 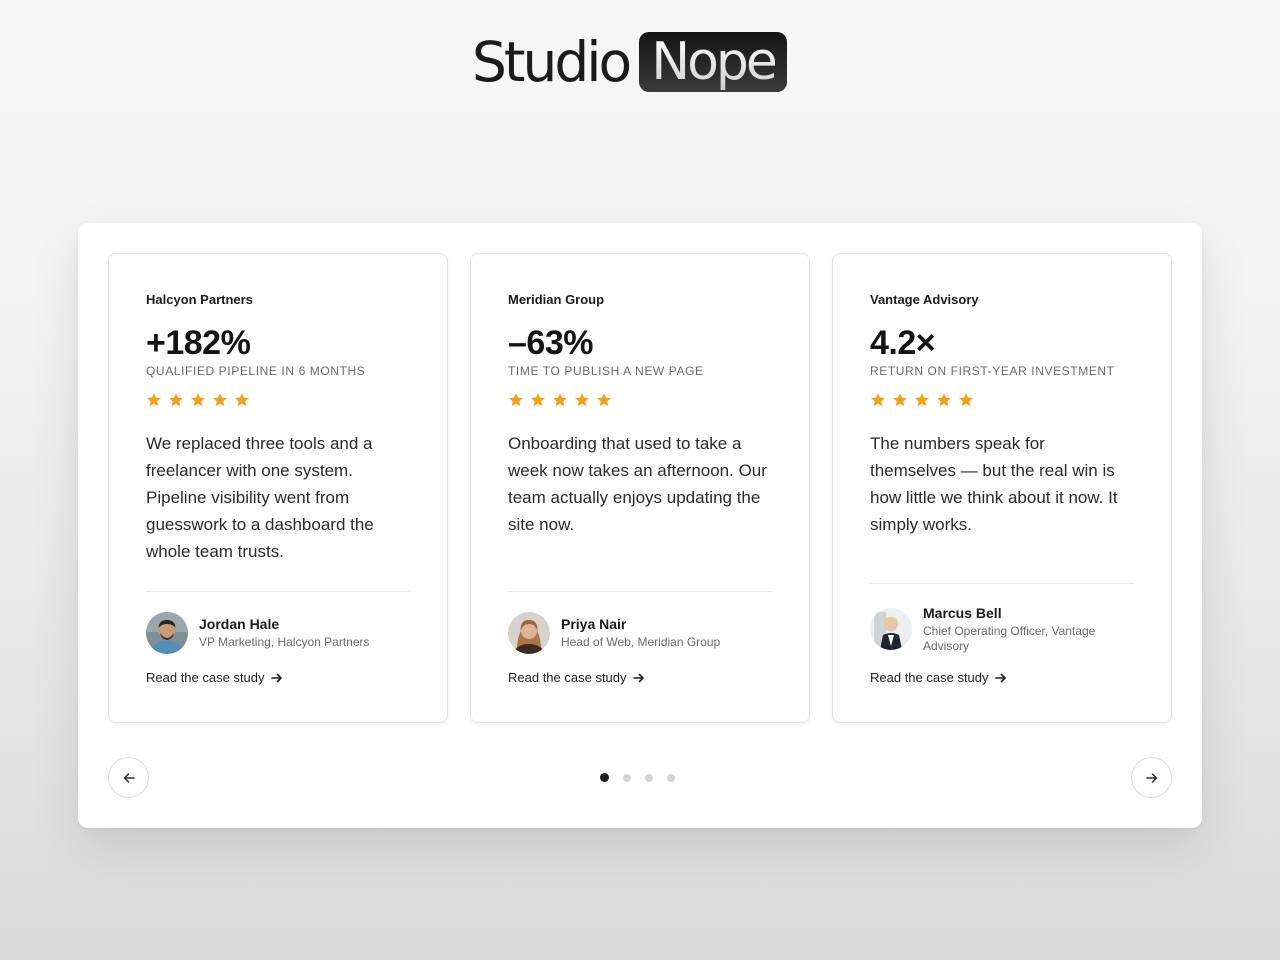 I want to click on logo-word-studio: Studio, so click(x=552, y=62).